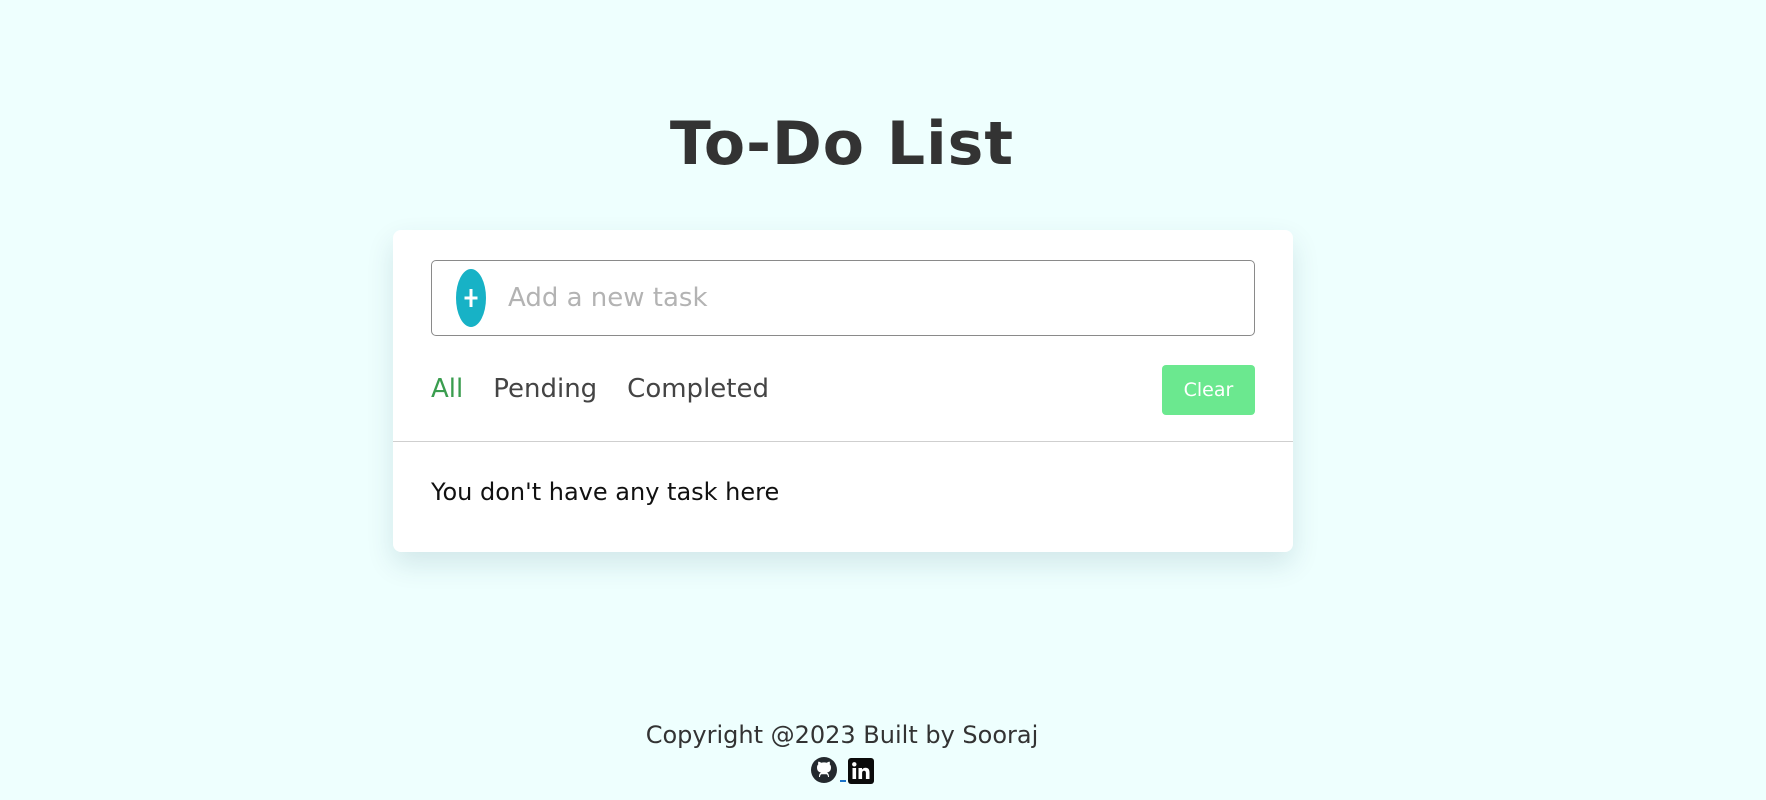 This screenshot has height=800, width=1766. Describe the element at coordinates (605, 492) in the screenshot. I see `empty-message: You don't have any task here` at that location.